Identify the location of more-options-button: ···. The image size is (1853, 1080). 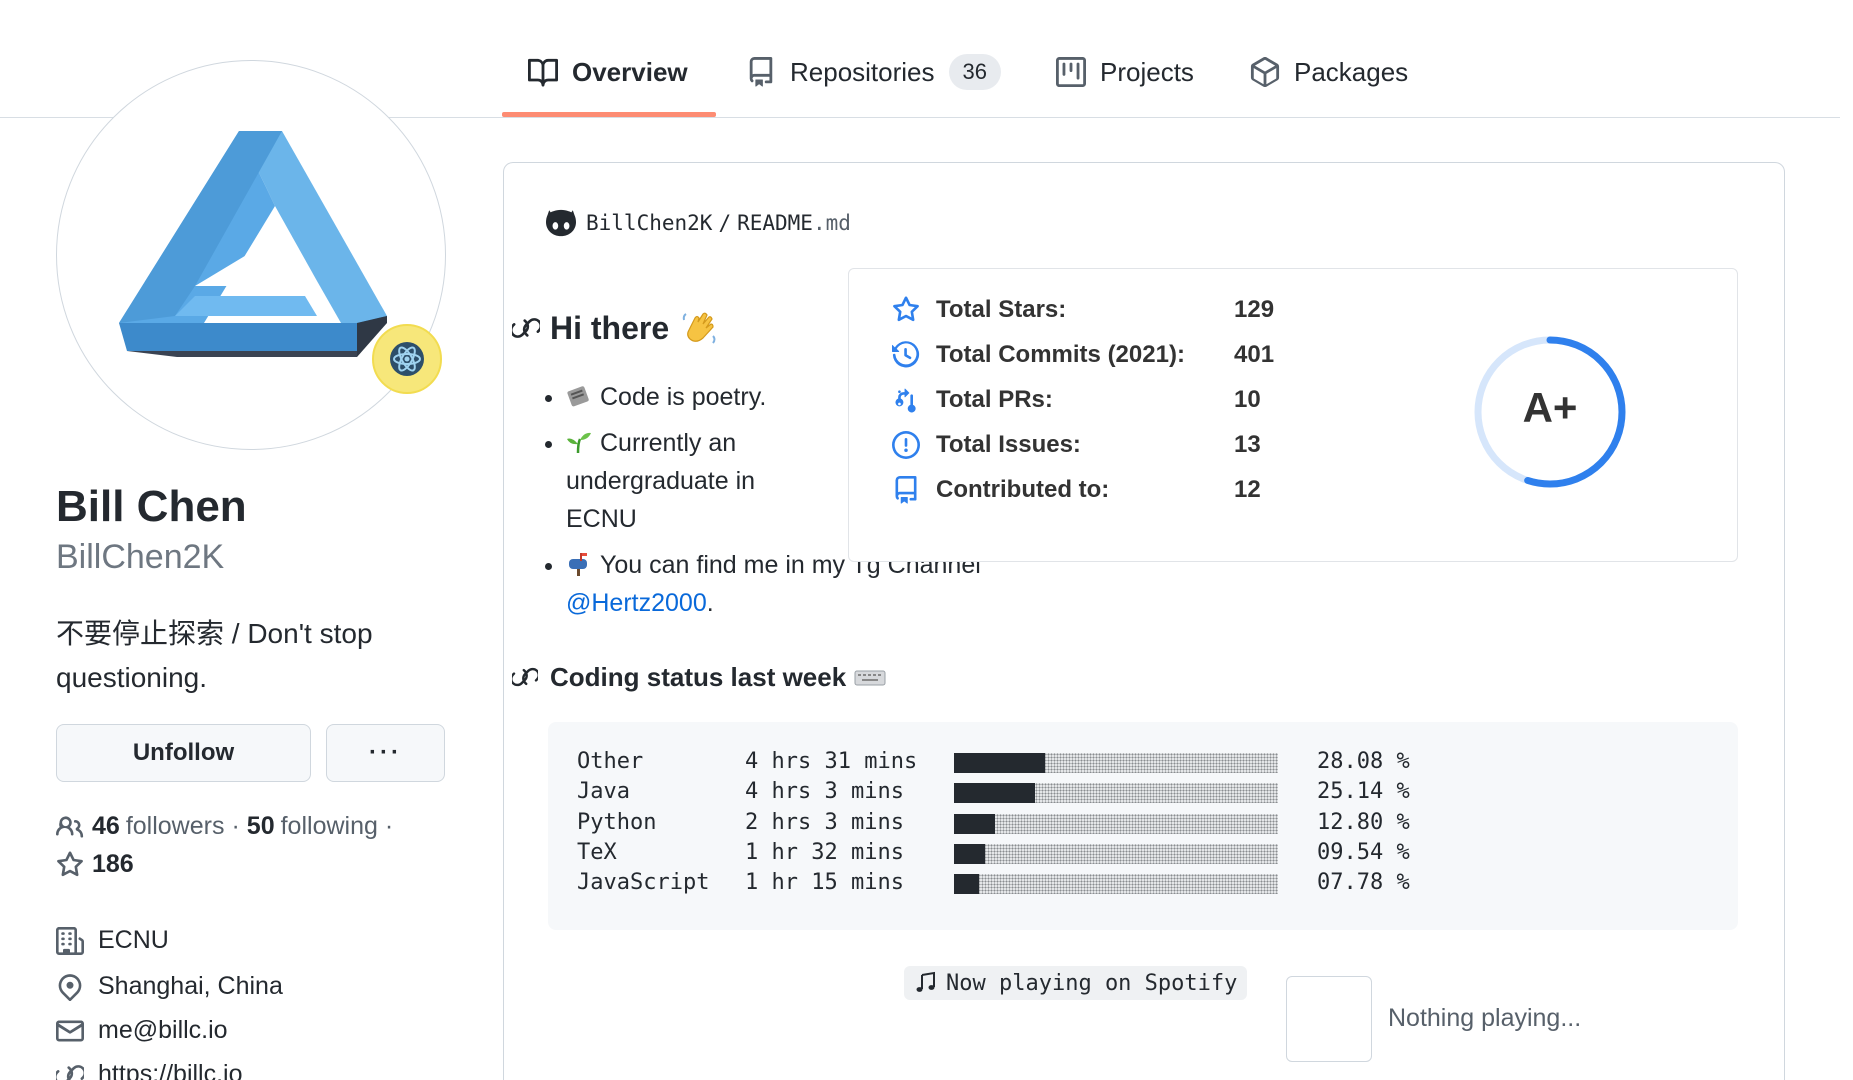
(385, 753).